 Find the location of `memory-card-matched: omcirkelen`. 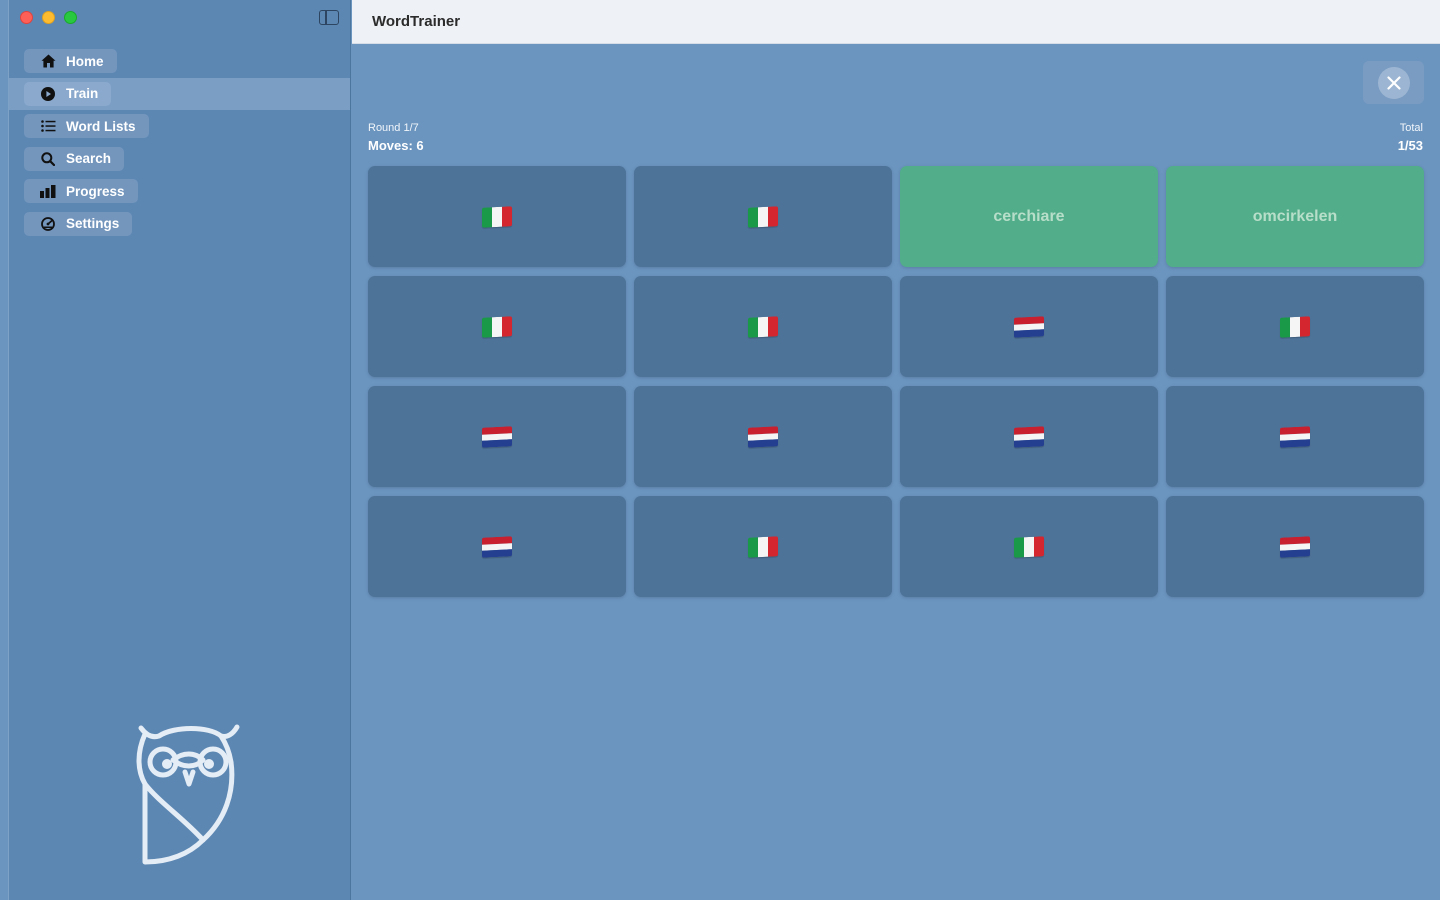

memory-card-matched: omcirkelen is located at coordinates (1295, 216).